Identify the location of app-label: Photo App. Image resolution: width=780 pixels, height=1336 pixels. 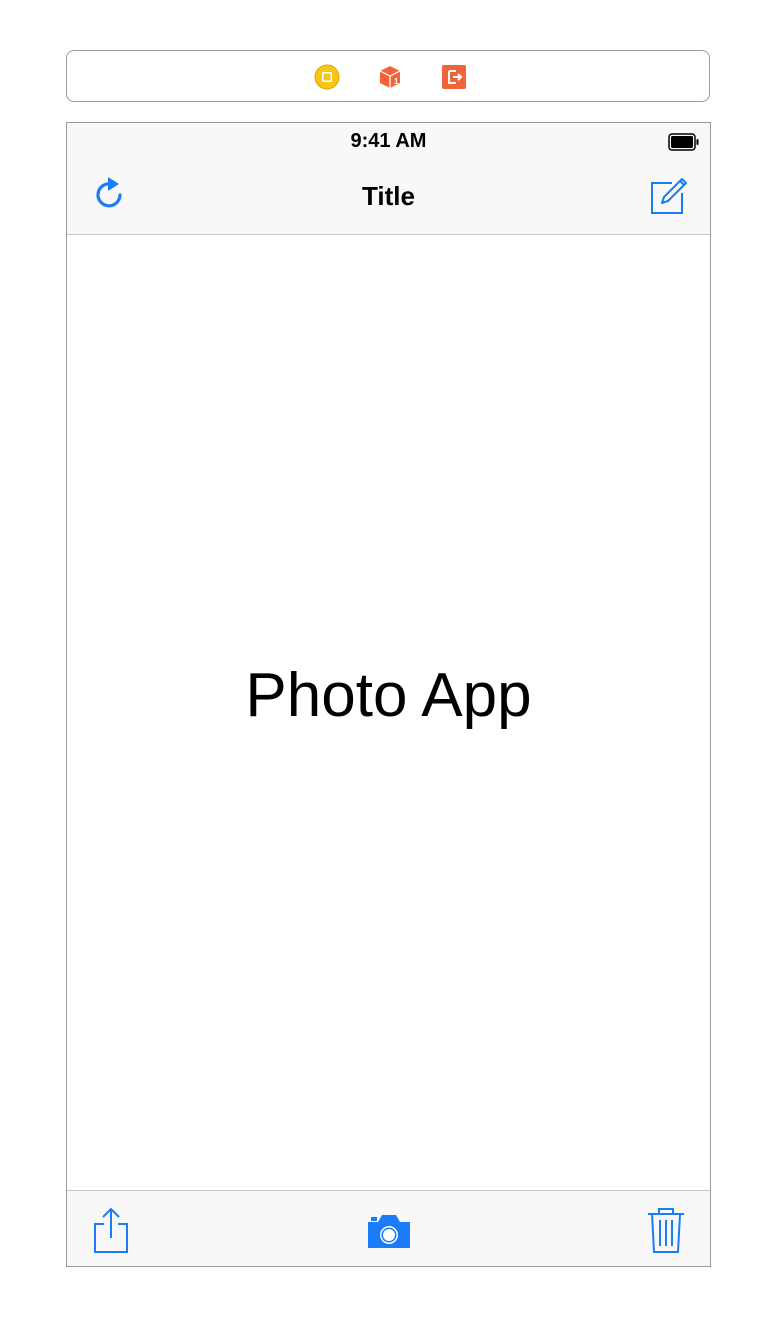
(388, 695).